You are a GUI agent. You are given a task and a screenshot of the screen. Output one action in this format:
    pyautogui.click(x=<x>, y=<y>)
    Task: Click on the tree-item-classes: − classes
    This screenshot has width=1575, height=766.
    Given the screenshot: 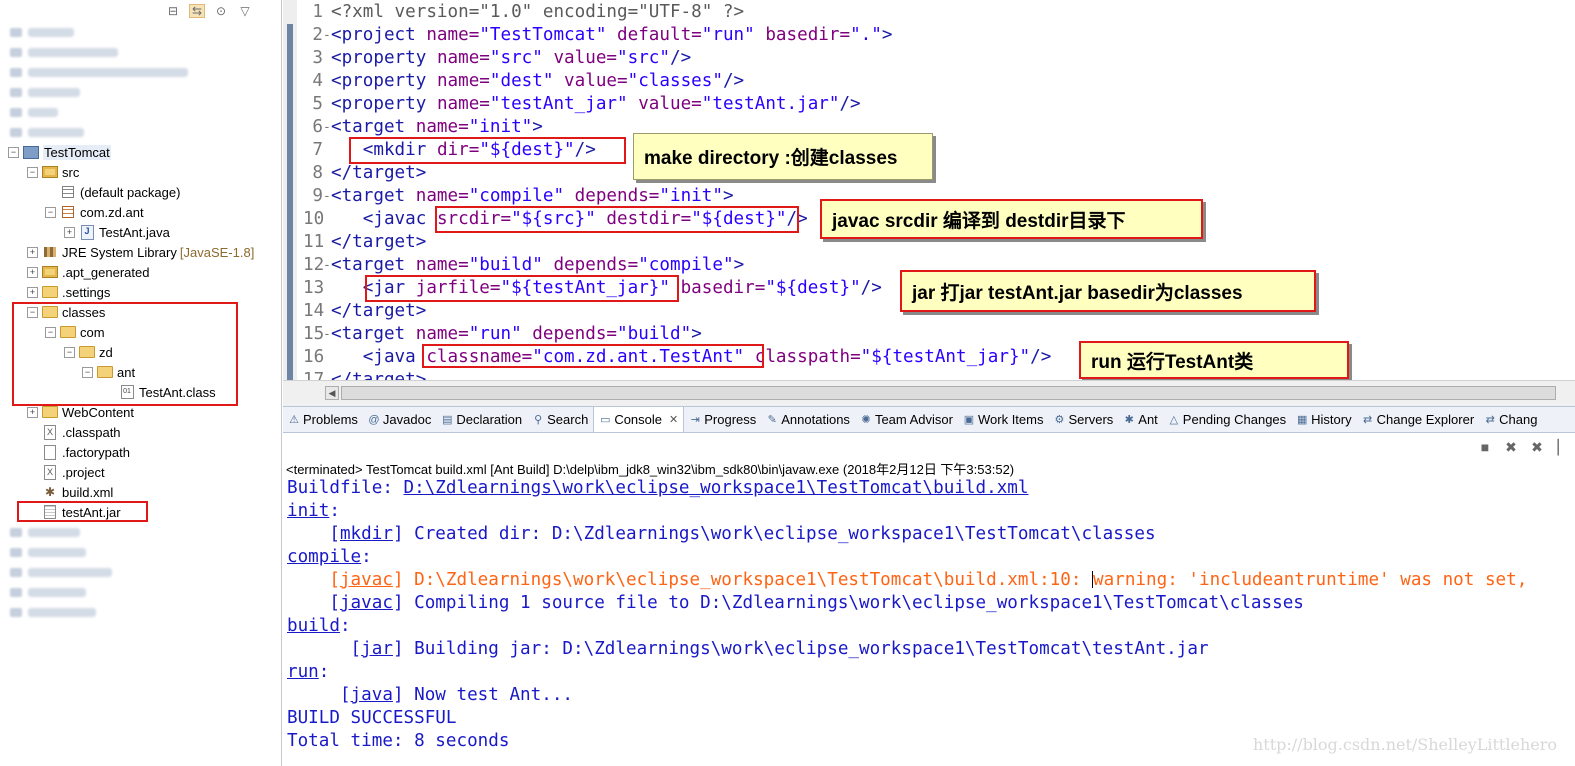 What is the action you would take?
    pyautogui.click(x=66, y=312)
    